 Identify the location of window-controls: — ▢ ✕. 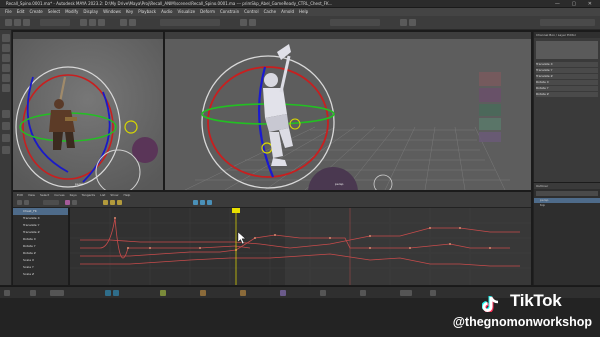
(576, 4).